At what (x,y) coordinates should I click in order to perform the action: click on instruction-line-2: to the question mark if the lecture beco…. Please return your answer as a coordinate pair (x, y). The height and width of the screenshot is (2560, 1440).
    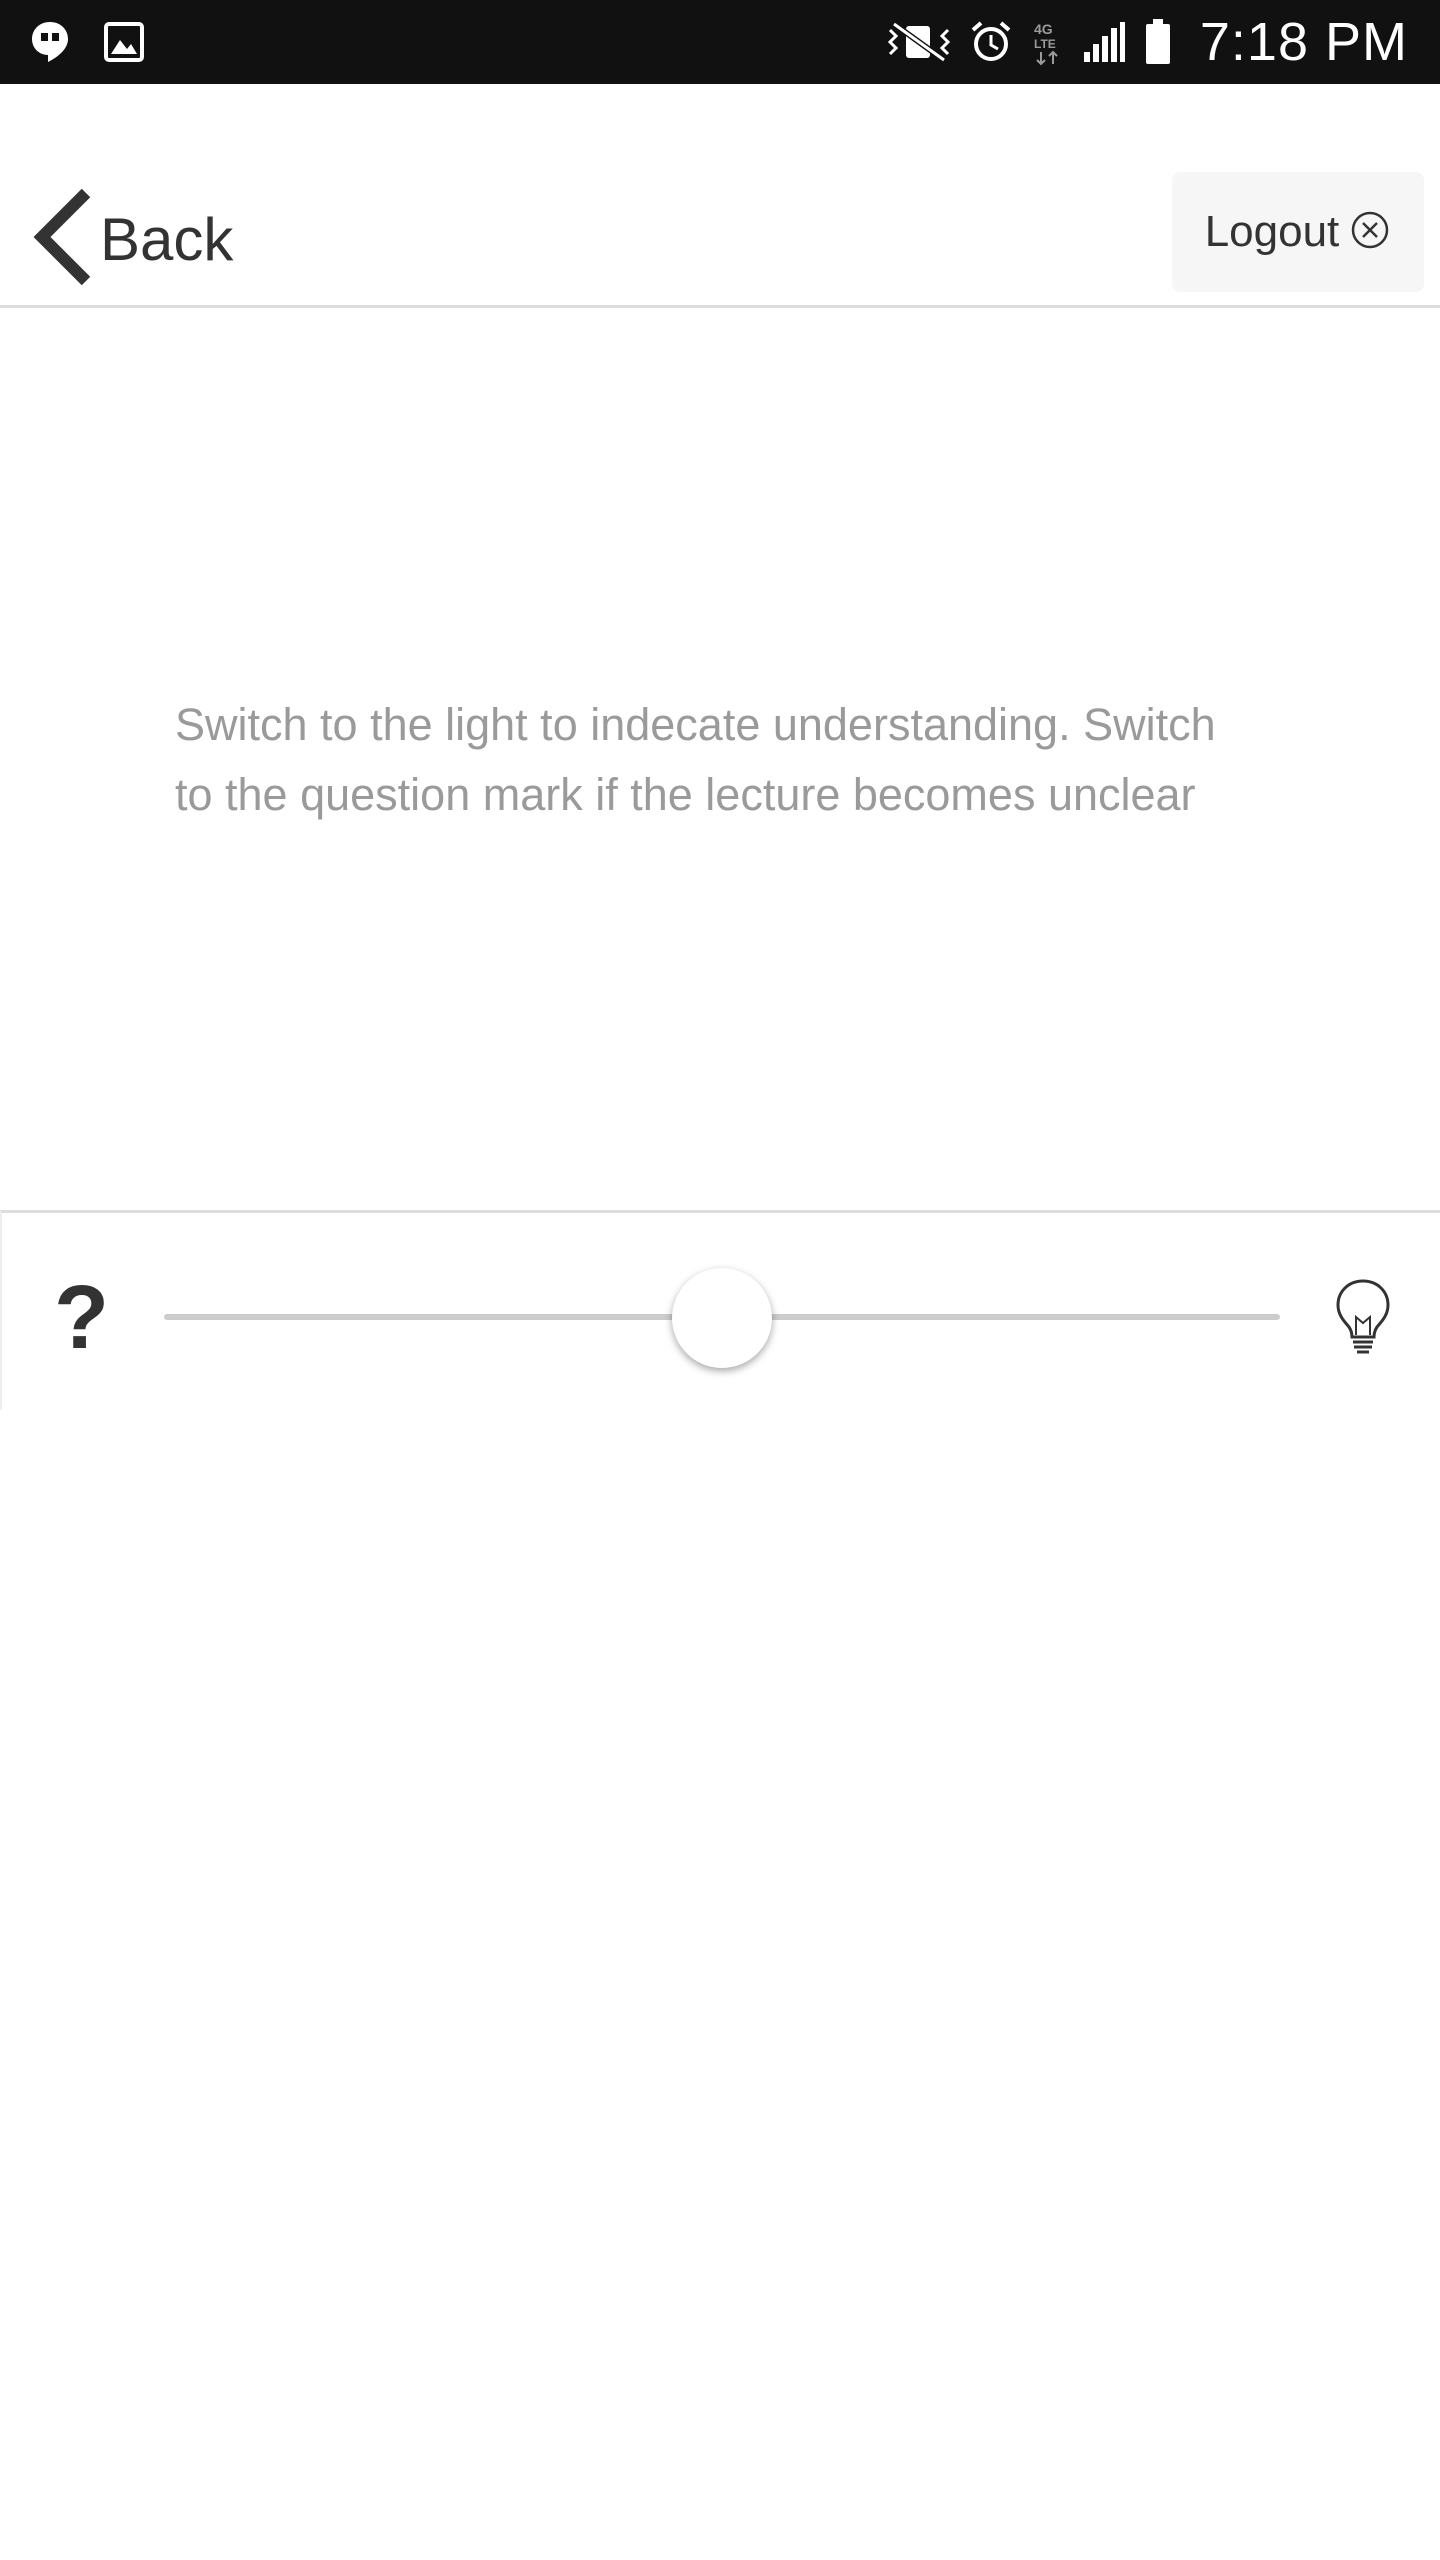
    Looking at the image, I should click on (685, 794).